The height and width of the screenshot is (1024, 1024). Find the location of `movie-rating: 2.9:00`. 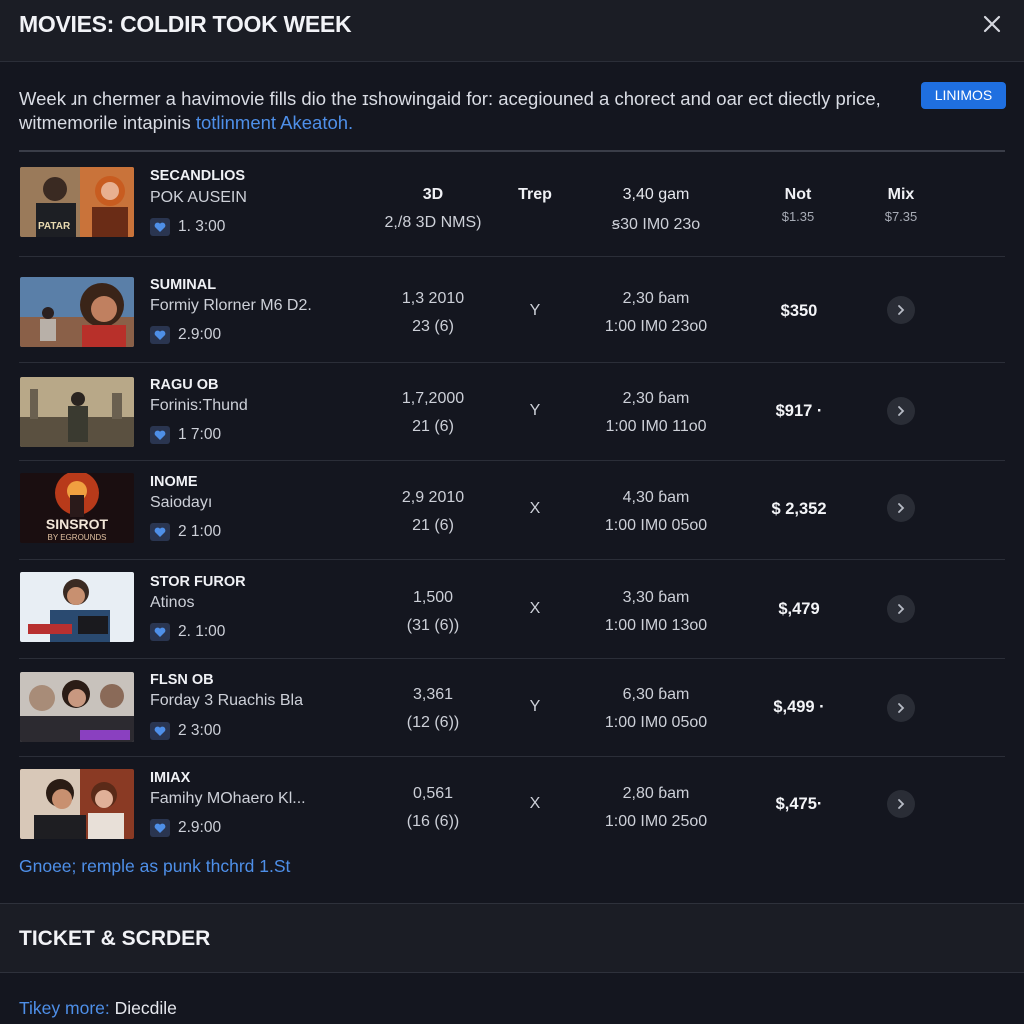

movie-rating: 2.9:00 is located at coordinates (185, 828).